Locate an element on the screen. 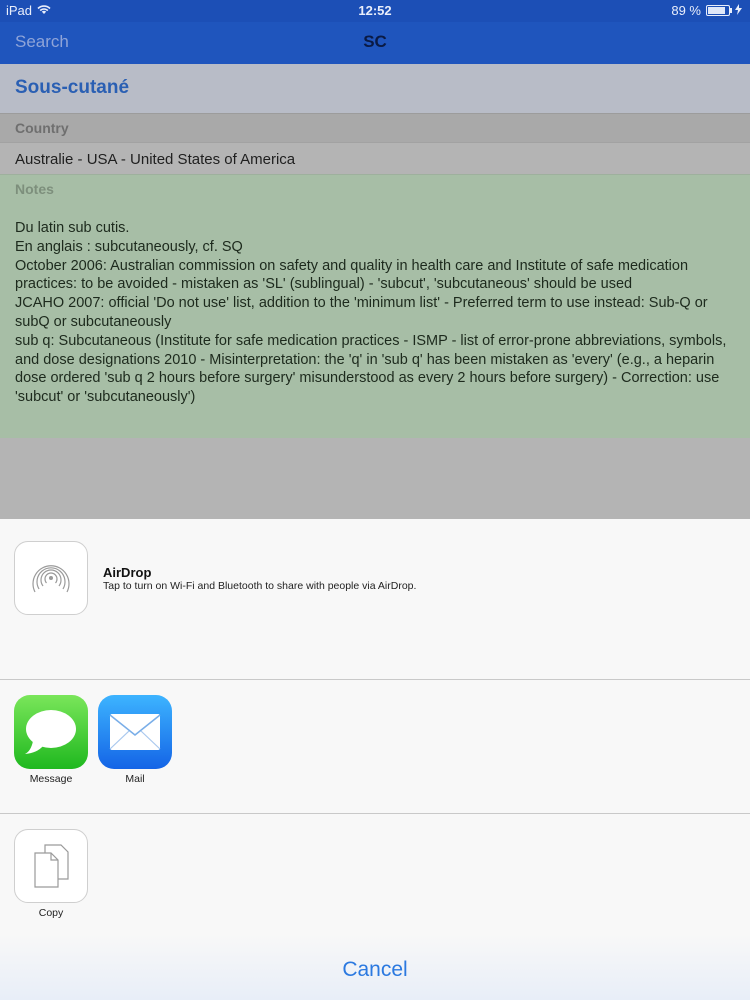  share-actions-row: Copy is located at coordinates (375, 874).